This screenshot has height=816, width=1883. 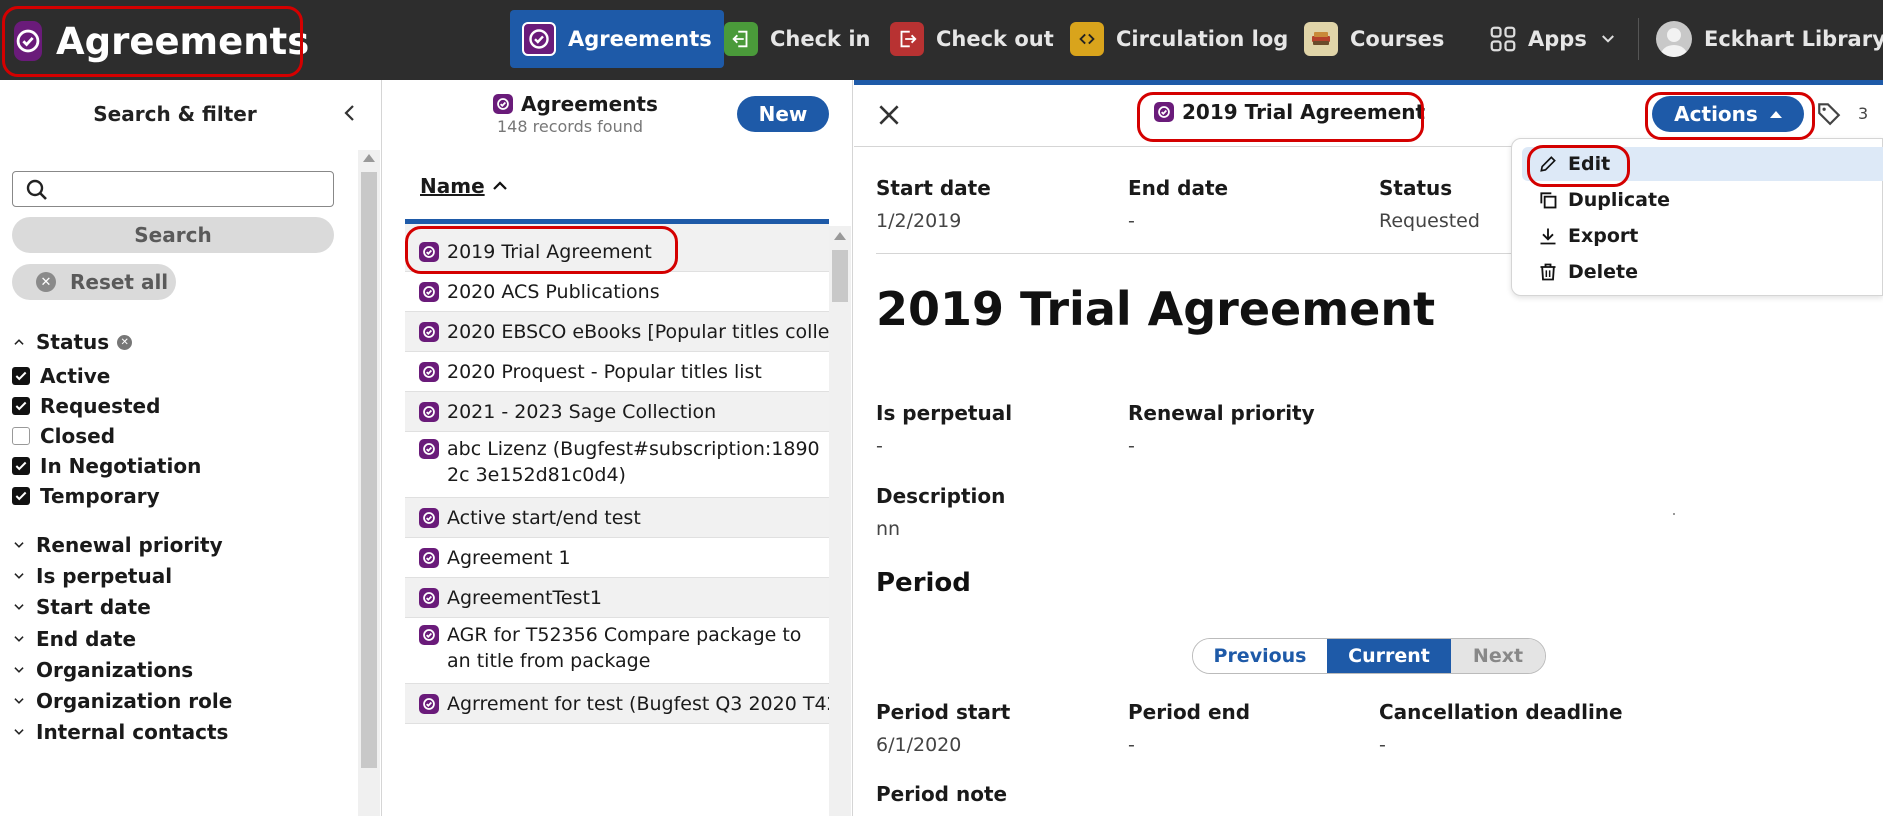 I want to click on status-option-active: Active, so click(x=61, y=376).